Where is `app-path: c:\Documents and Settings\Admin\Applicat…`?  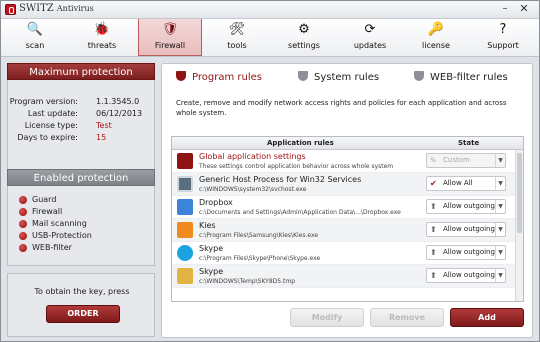
app-path: c:\Documents and Settings\Admin\Applicat… is located at coordinates (300, 212).